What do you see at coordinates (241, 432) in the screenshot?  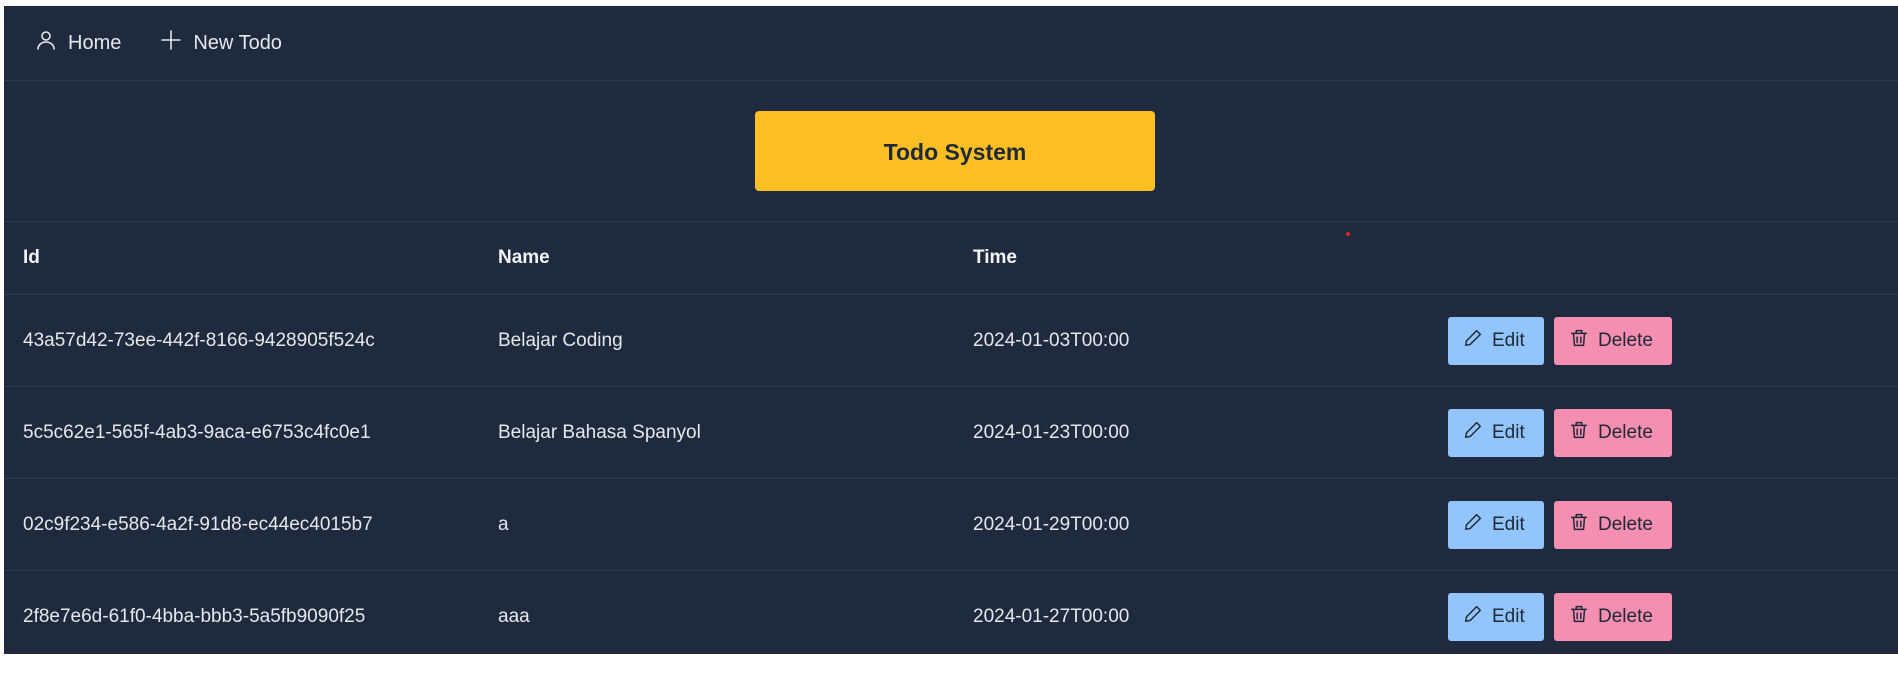 I see `cell-id: 5c5c62e1-565f-4ab3-9aca-e6753c4fc0e1` at bounding box center [241, 432].